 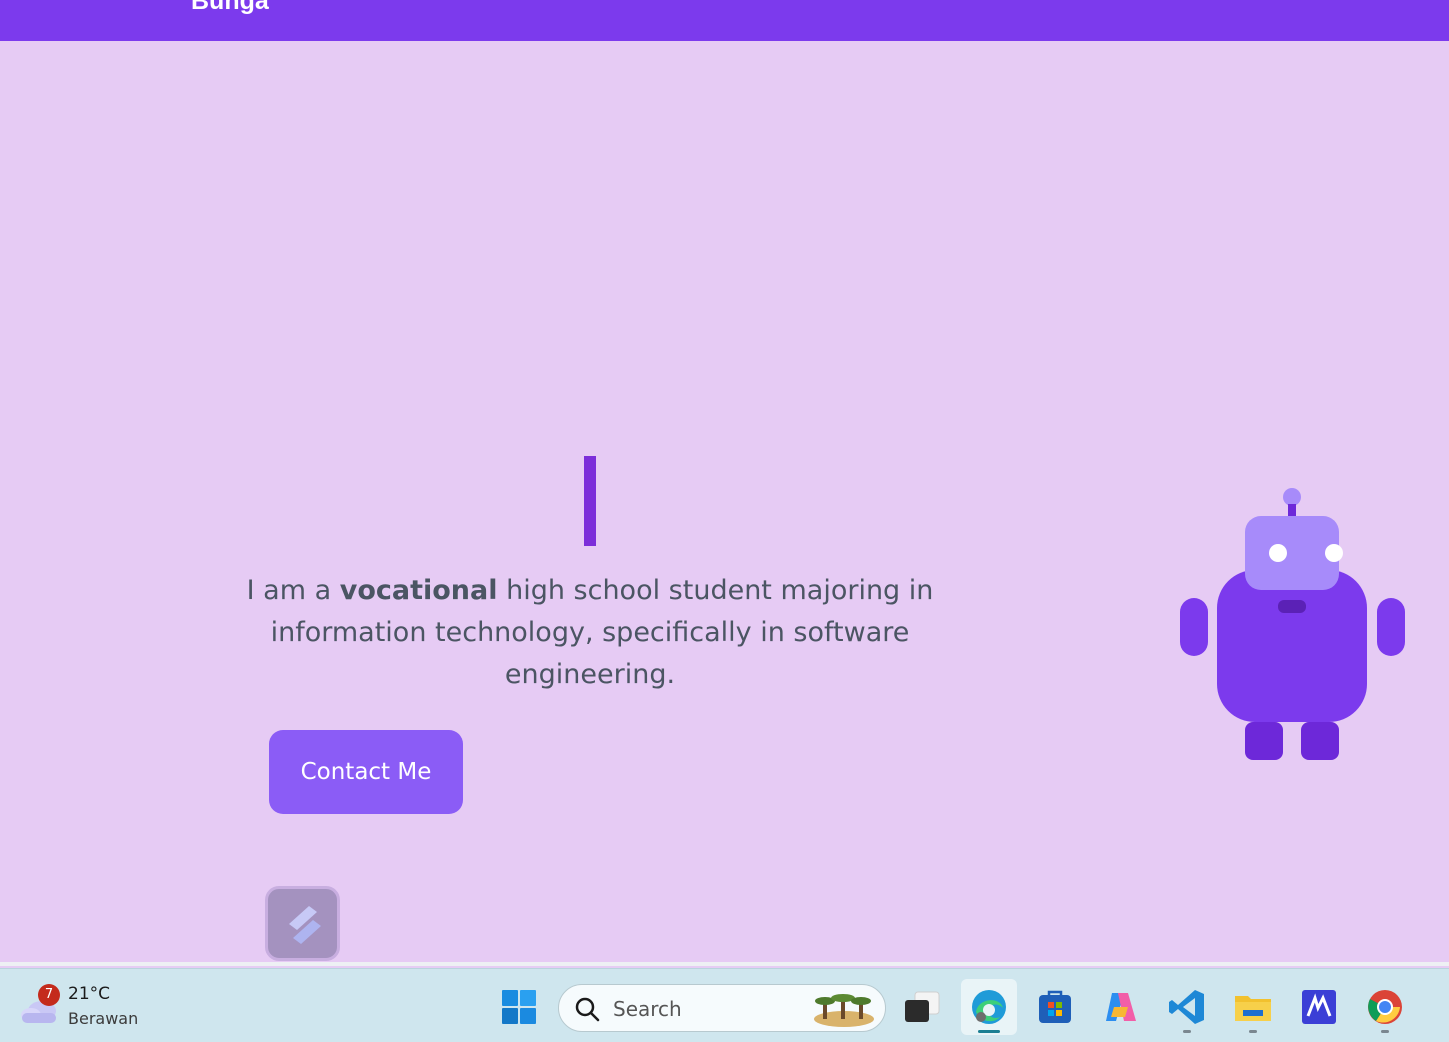 I want to click on weather-widget: 7 21°C Berawan, so click(x=98, y=1006).